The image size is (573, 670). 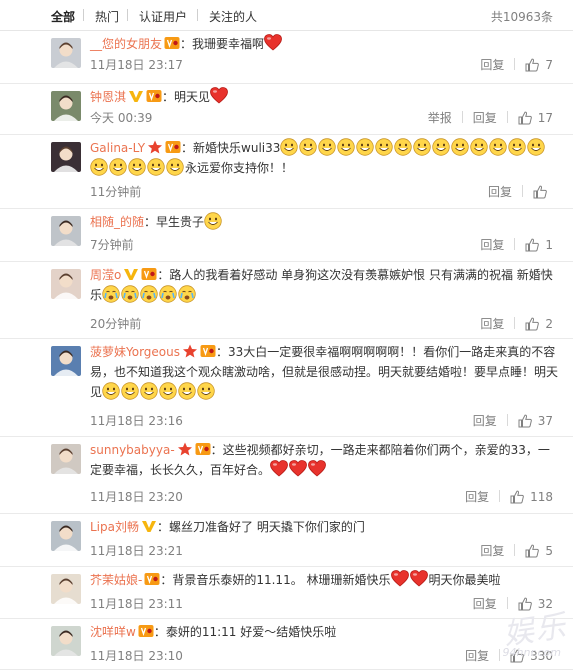 I want to click on like-button: 7, so click(x=539, y=65).